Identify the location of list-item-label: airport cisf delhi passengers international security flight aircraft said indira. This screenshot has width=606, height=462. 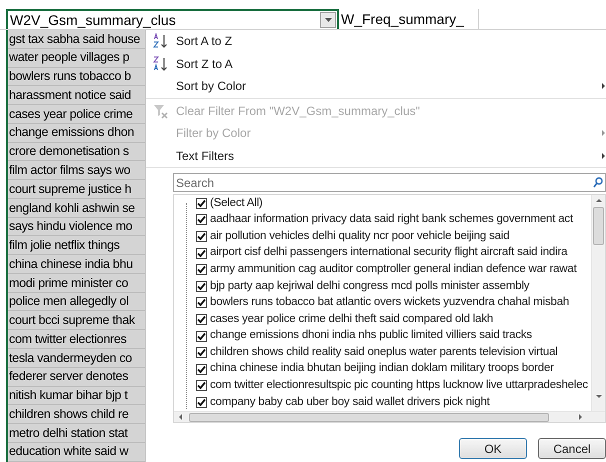
(389, 253).